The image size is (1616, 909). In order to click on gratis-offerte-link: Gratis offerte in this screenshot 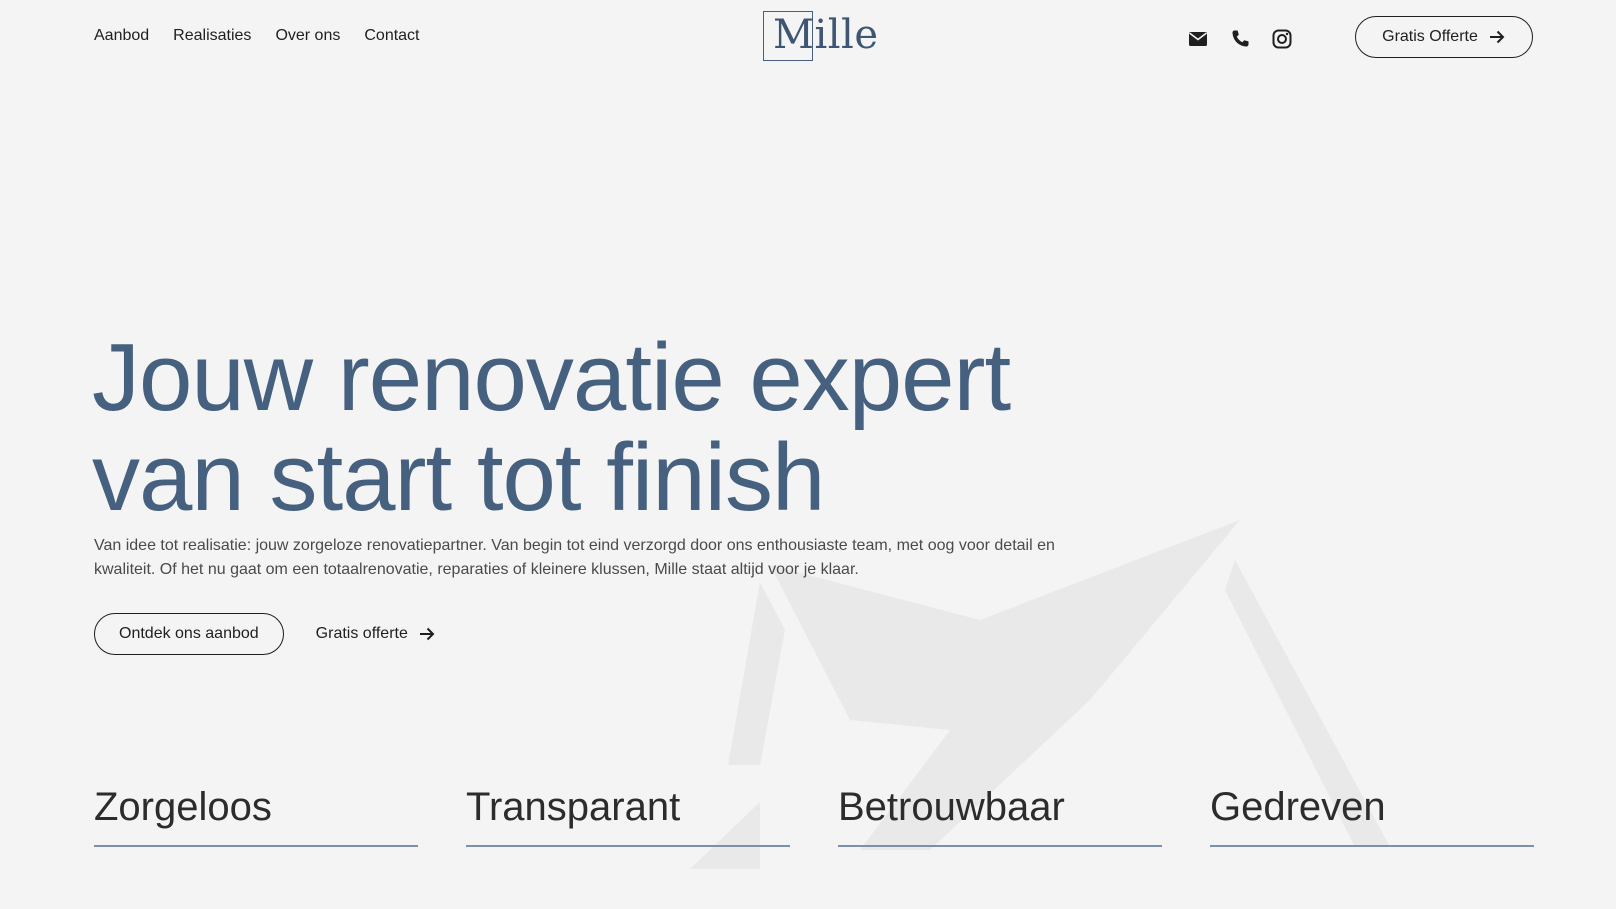, I will do `click(376, 634)`.